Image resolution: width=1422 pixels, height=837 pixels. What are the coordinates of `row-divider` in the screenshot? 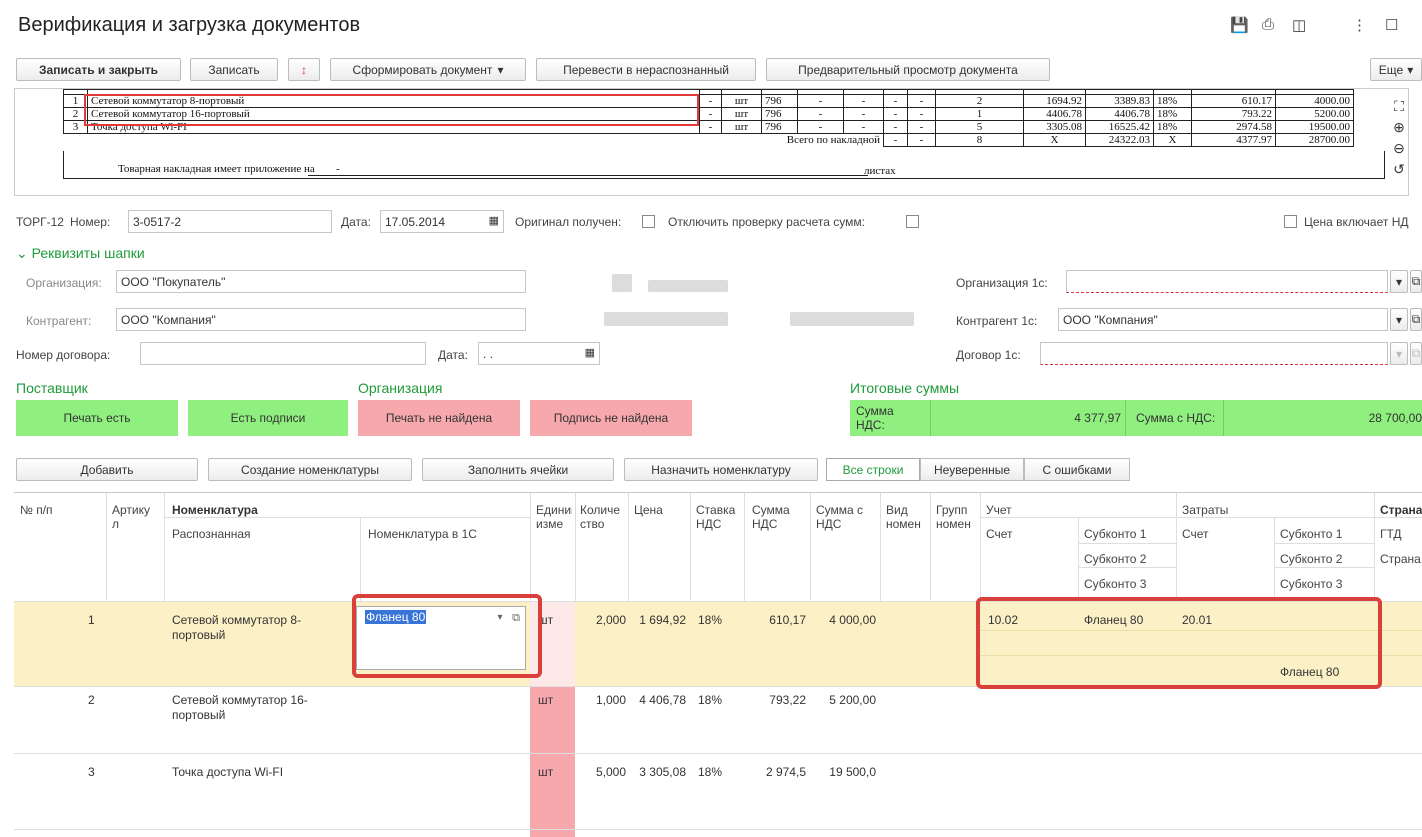 It's located at (718, 829).